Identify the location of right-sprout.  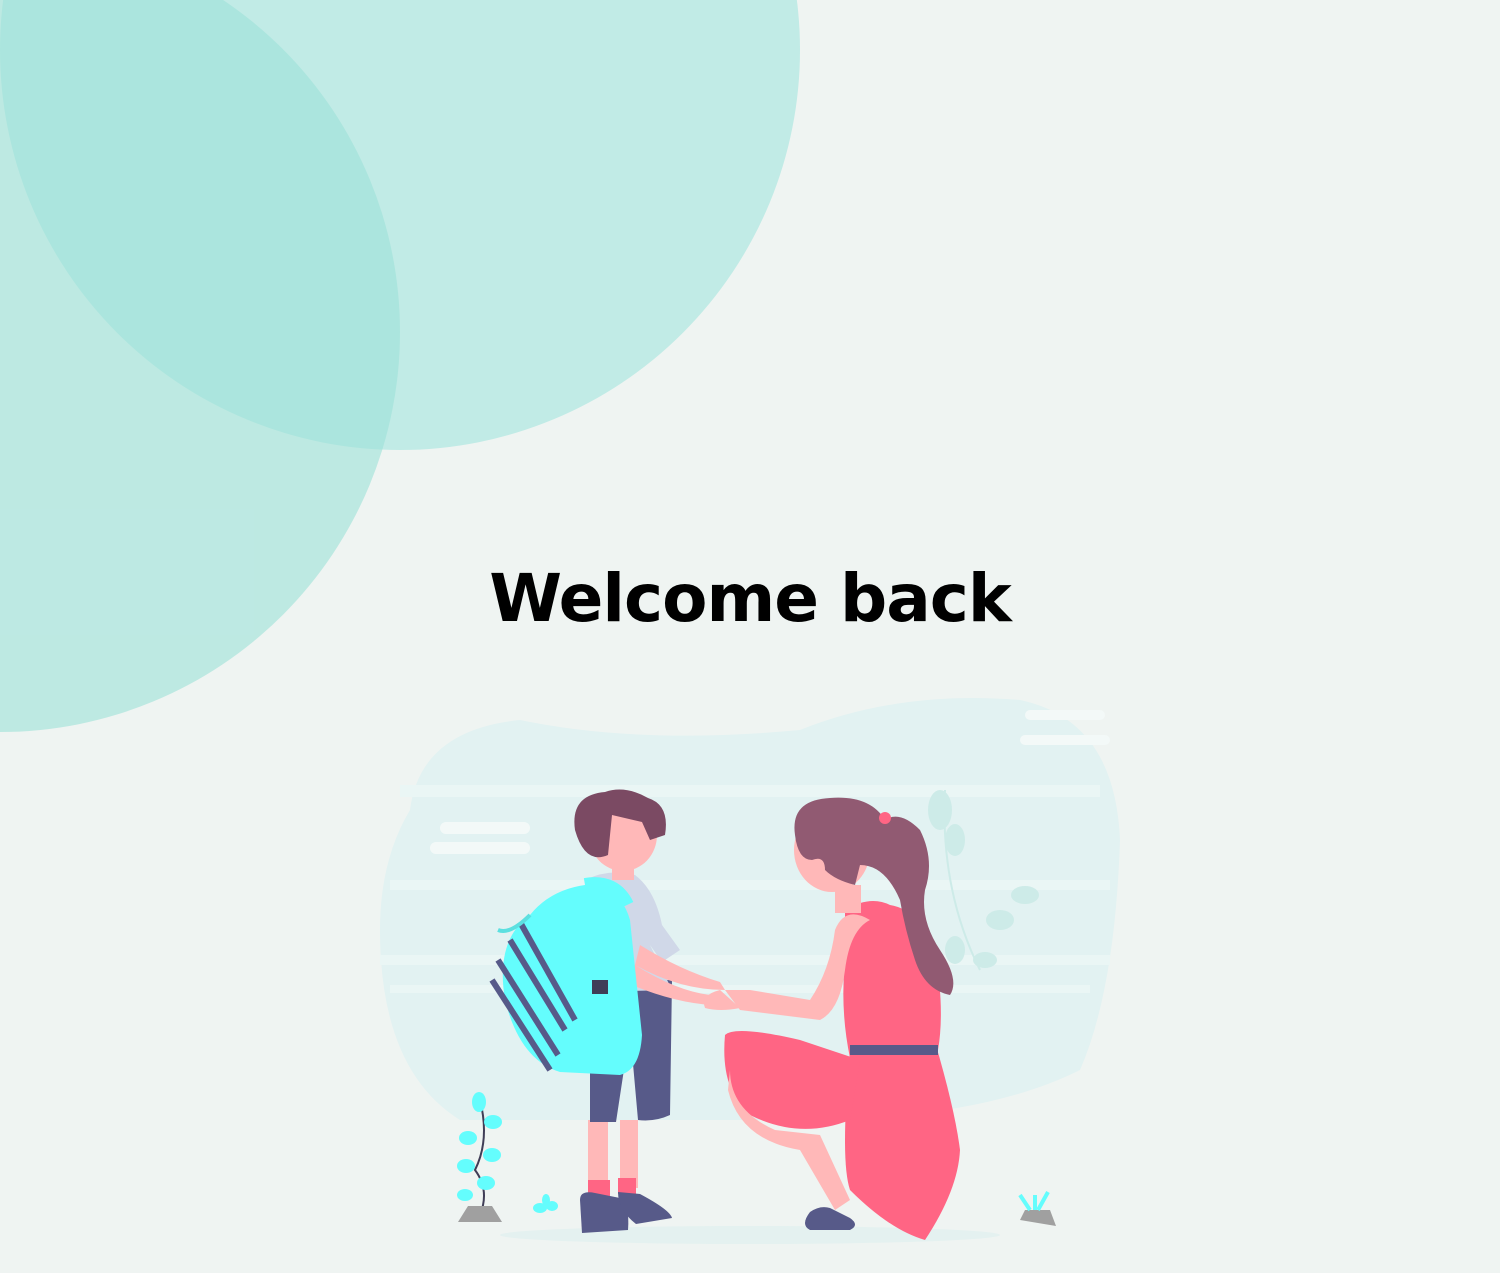
(1037, 1208).